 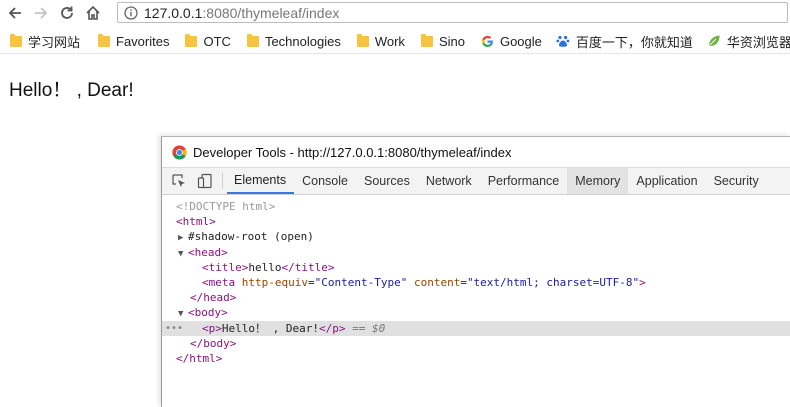 I want to click on bookmark-label: 华资浏览器, so click(x=758, y=42).